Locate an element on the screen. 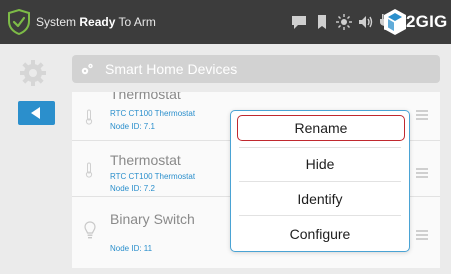  hide-button: Hide is located at coordinates (320, 164).